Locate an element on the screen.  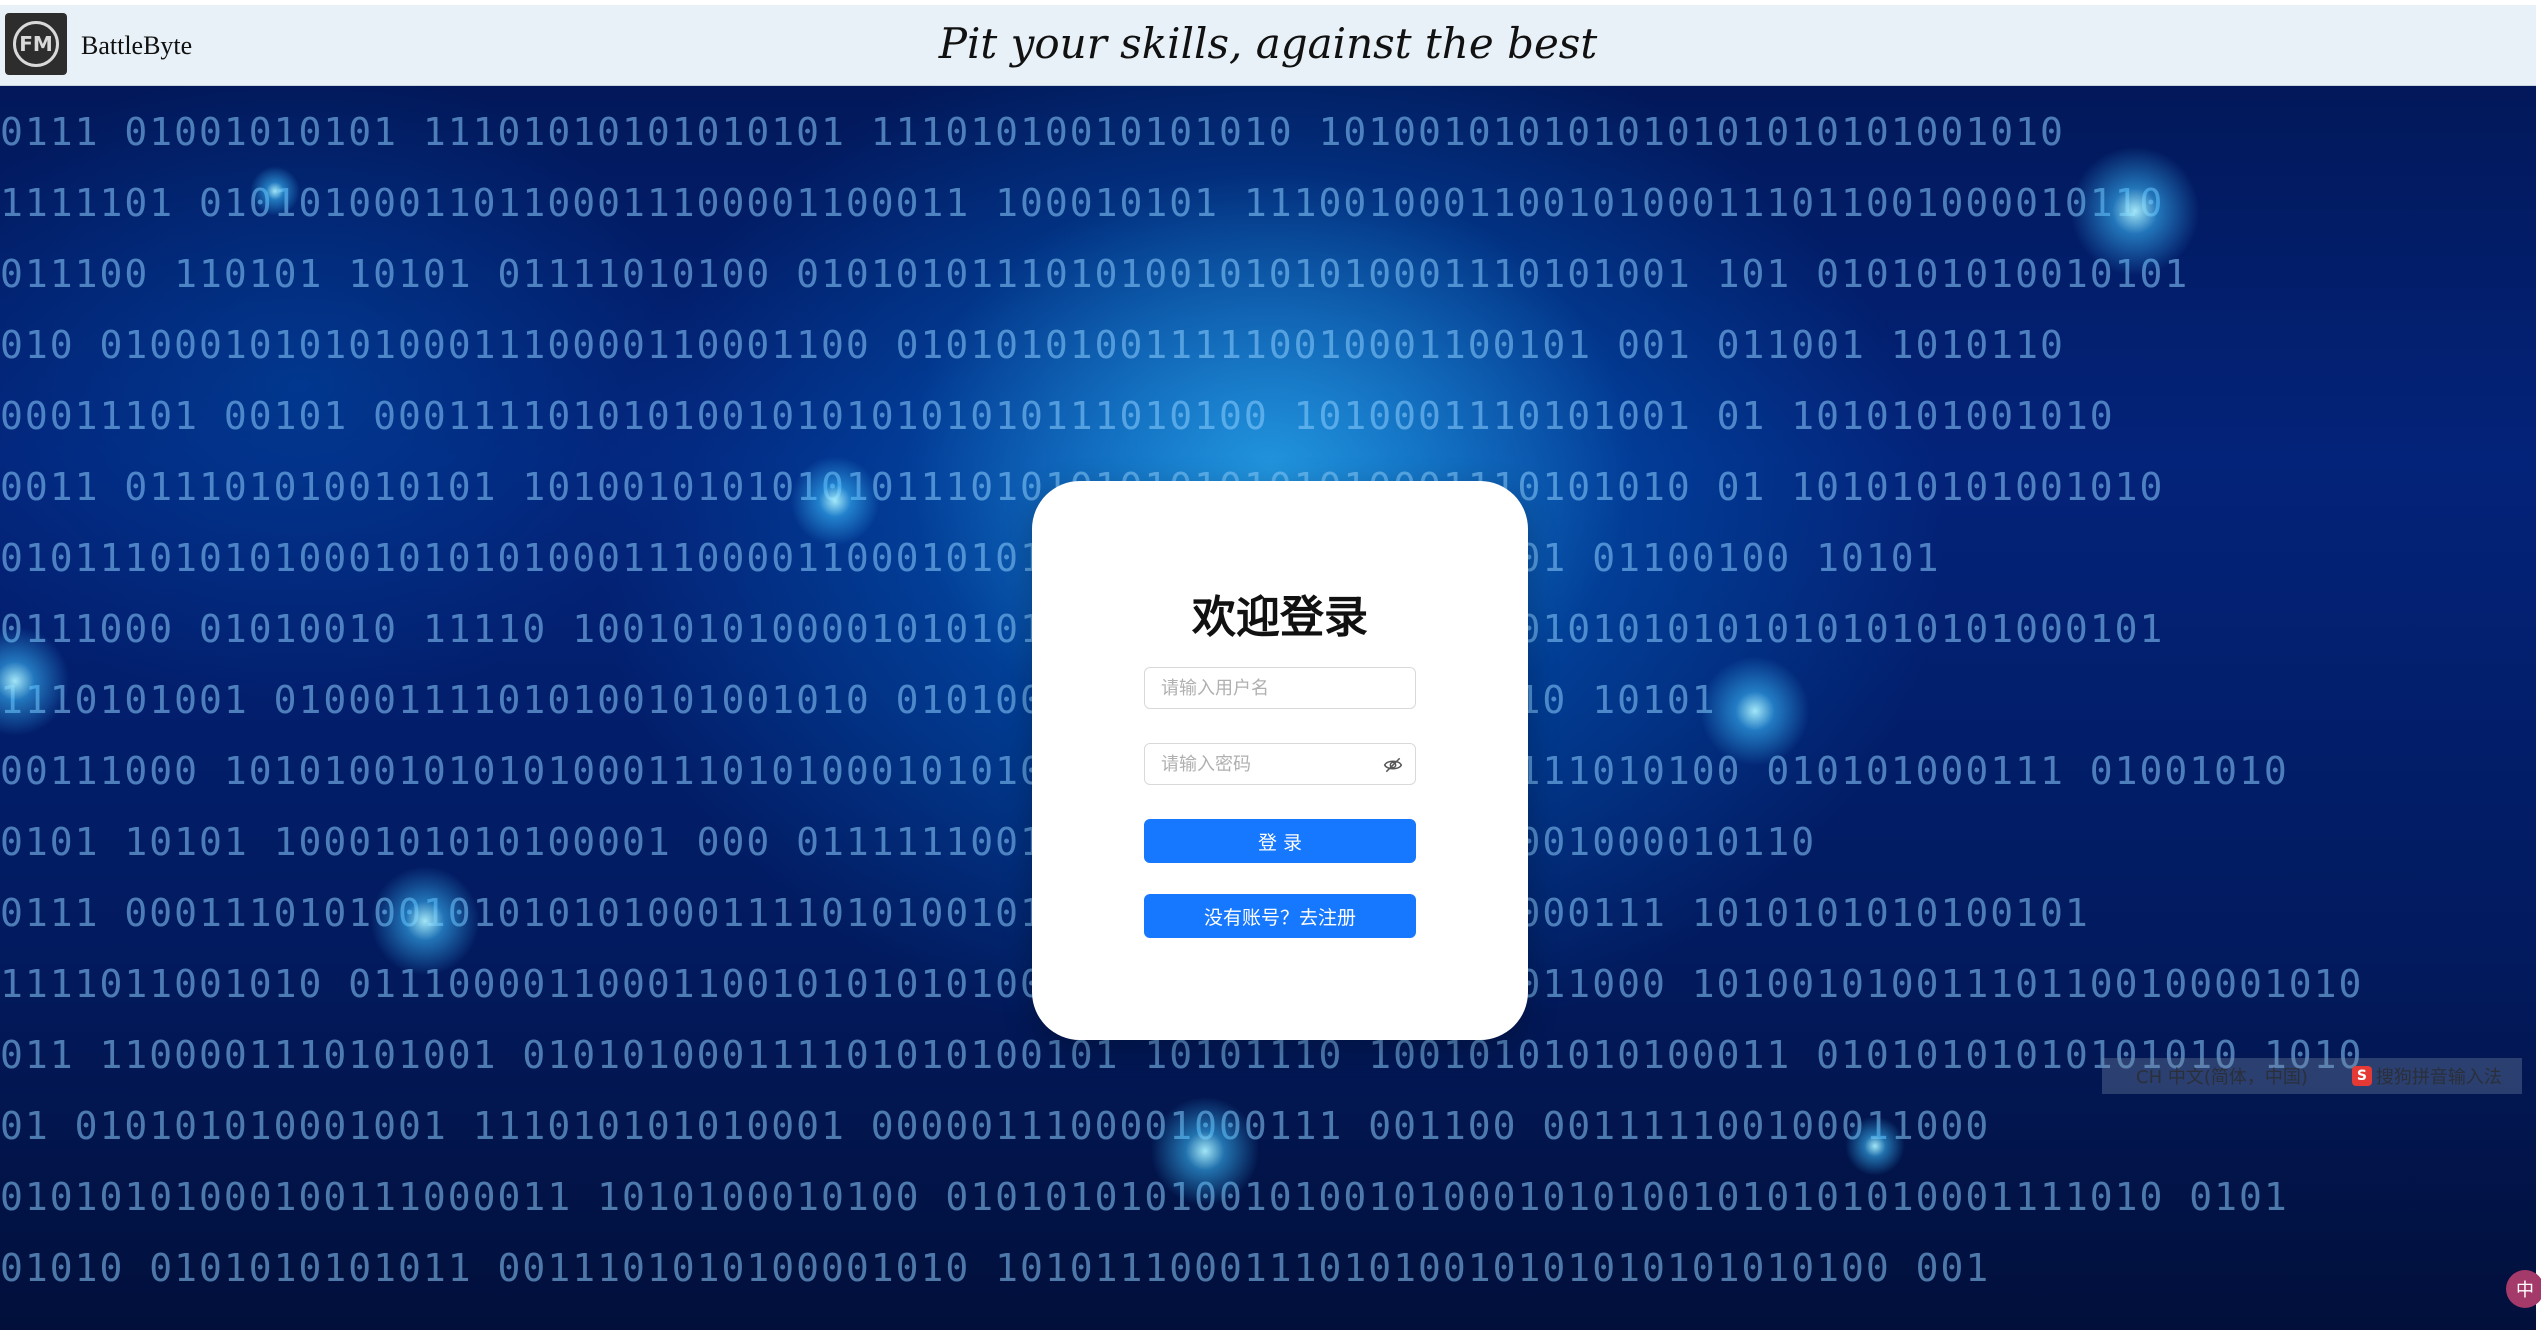
login-card: 欢迎登录 登 录 没有账号？去注册 is located at coordinates (1280, 760).